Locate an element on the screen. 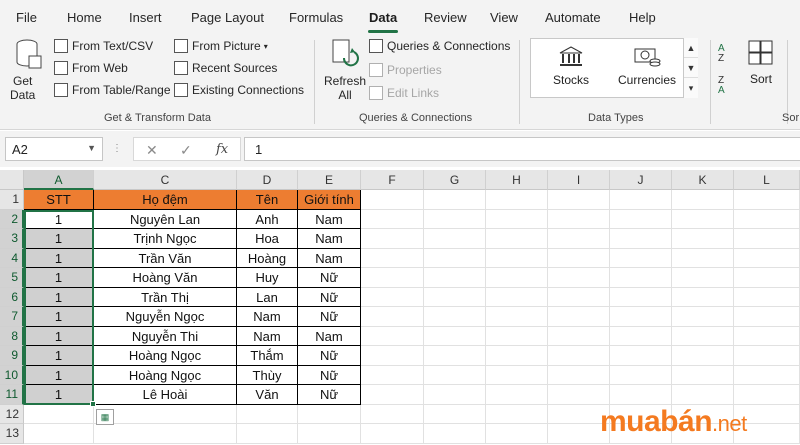  chevron-up-icon: ▲ is located at coordinates (691, 48).